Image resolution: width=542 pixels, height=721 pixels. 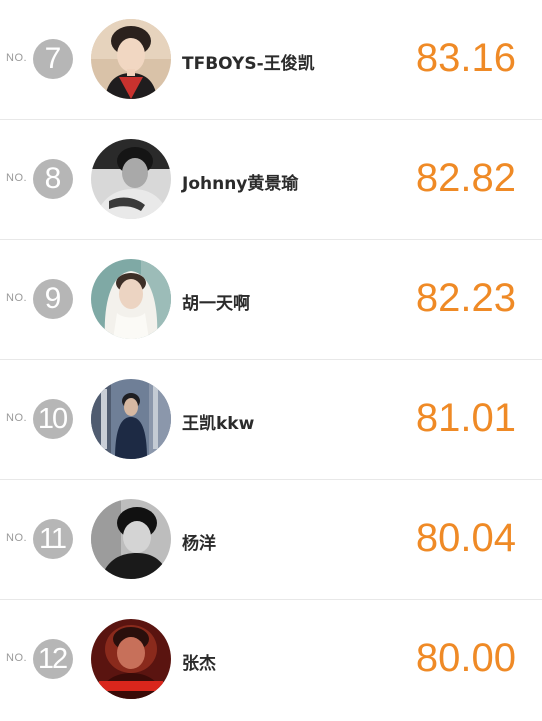 I want to click on score-value: 83.16, so click(x=465, y=58).